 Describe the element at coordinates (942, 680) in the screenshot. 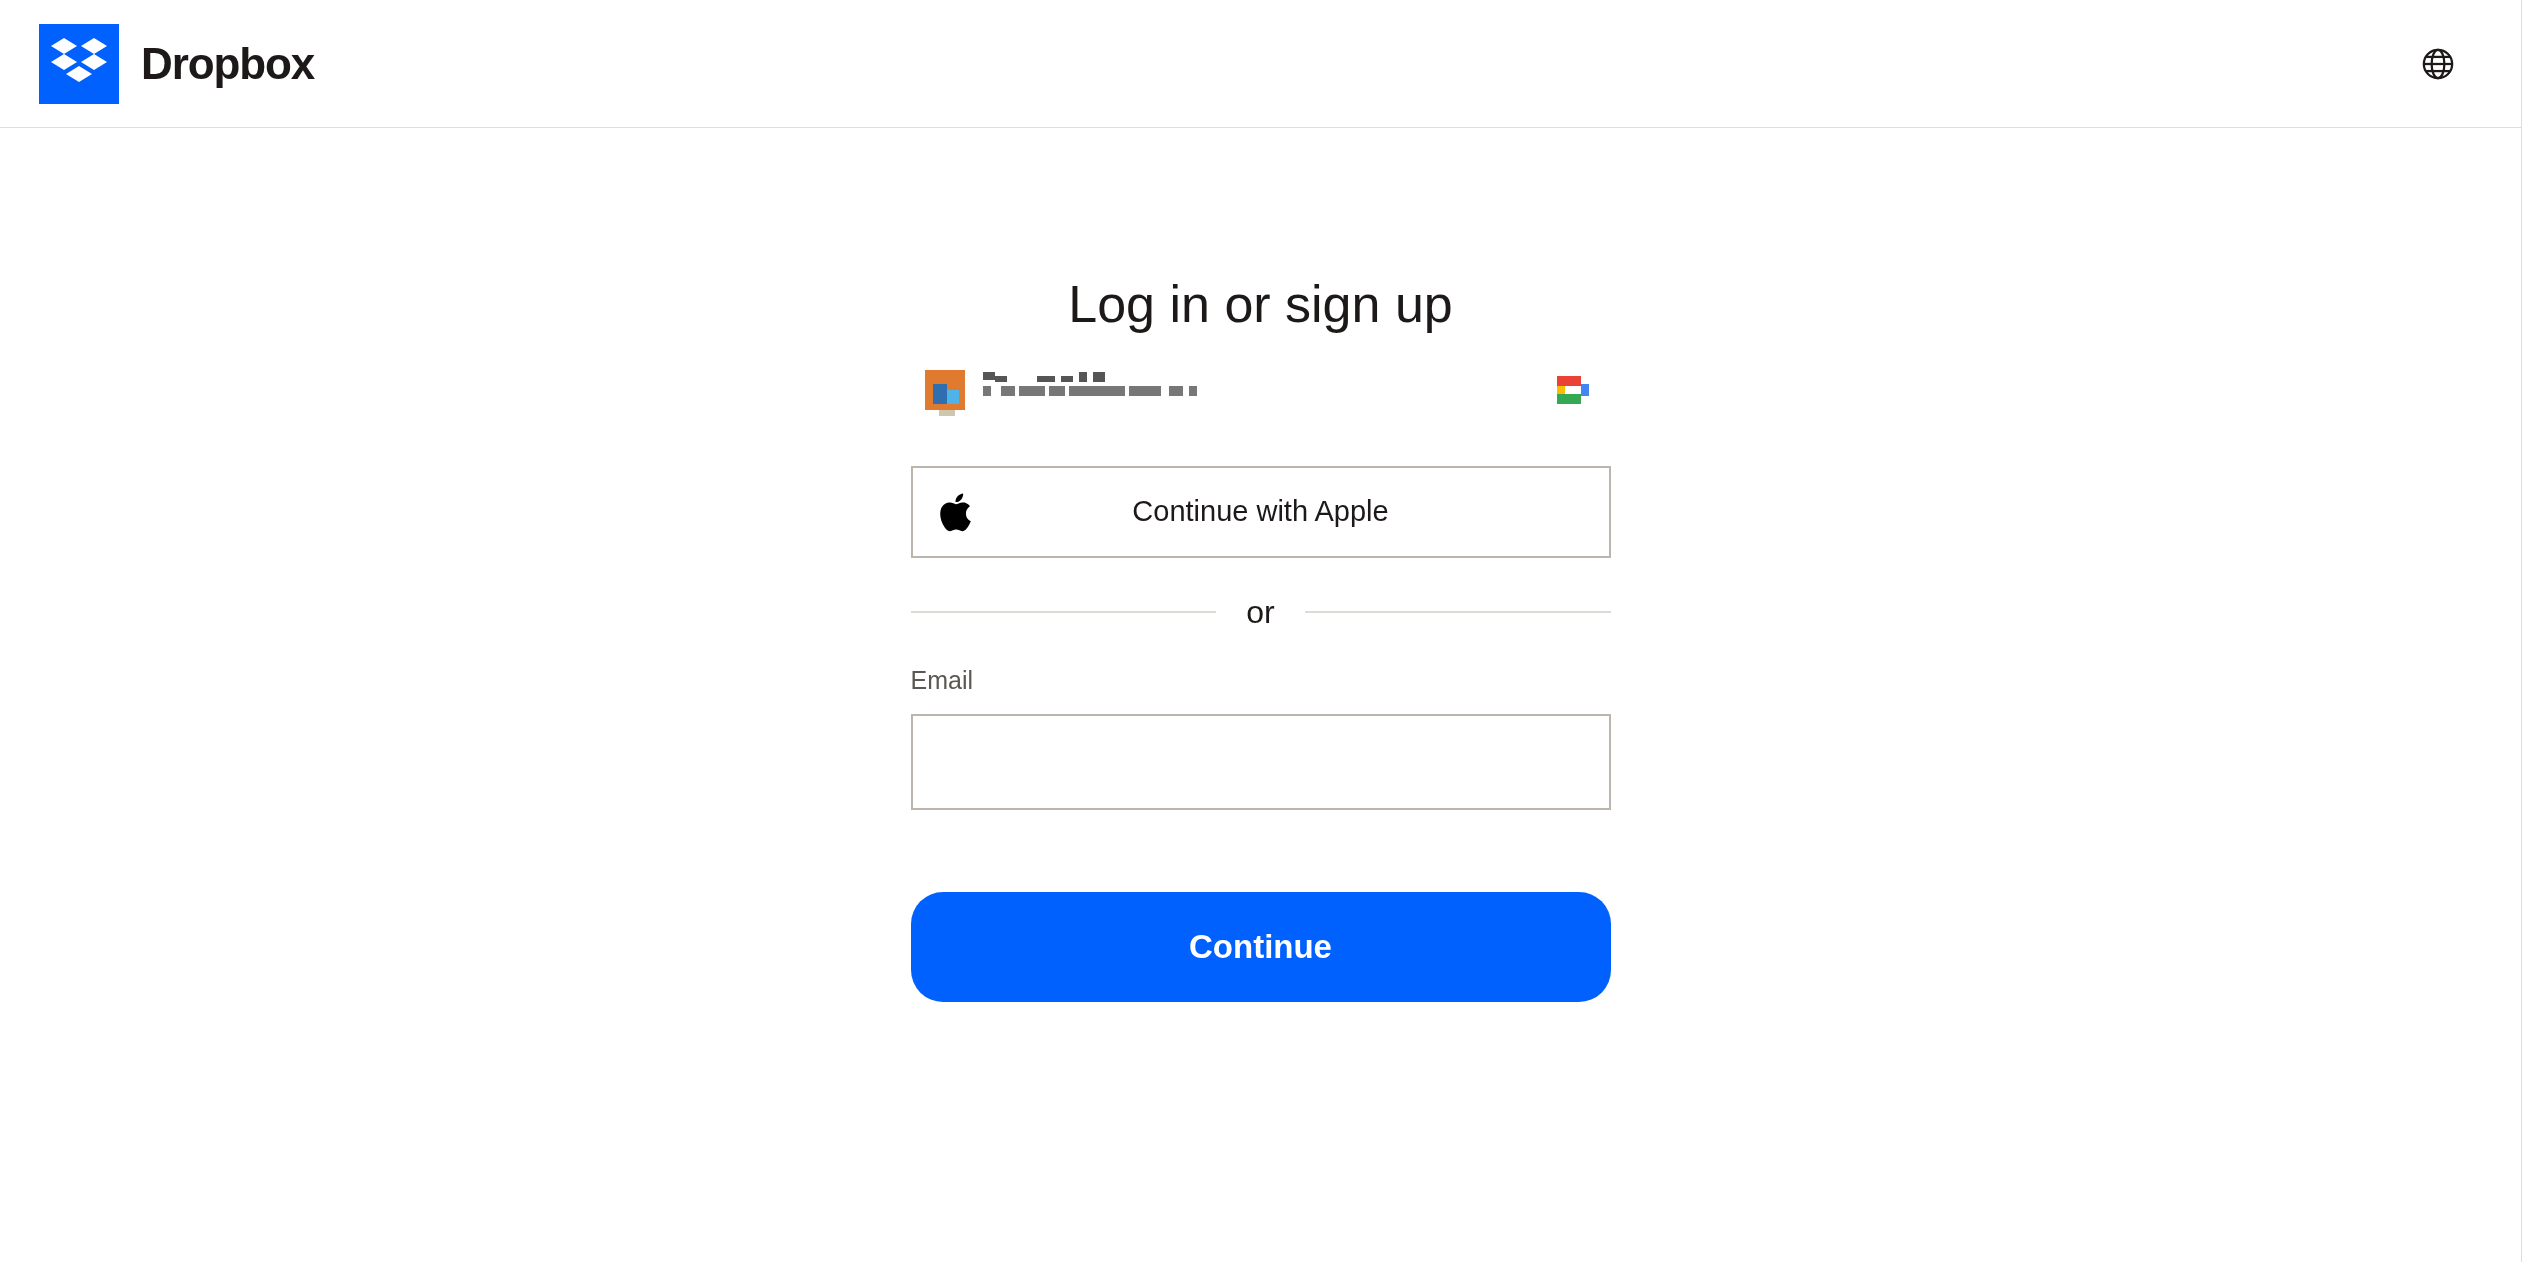

I see `email-label: Email` at that location.